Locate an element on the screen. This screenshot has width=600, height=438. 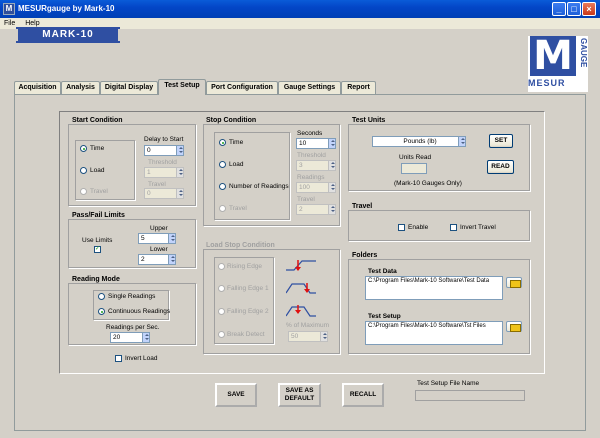
menu-help: Help is located at coordinates (32, 23).